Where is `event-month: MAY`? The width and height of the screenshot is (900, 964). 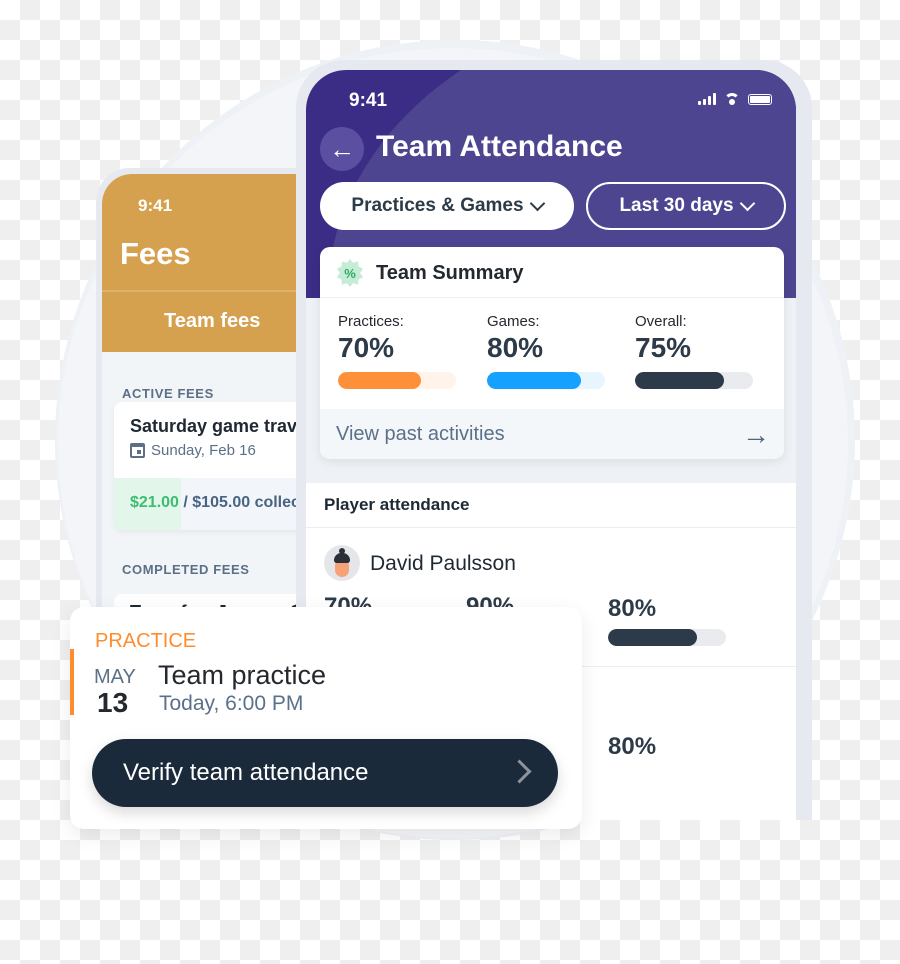 event-month: MAY is located at coordinates (115, 677).